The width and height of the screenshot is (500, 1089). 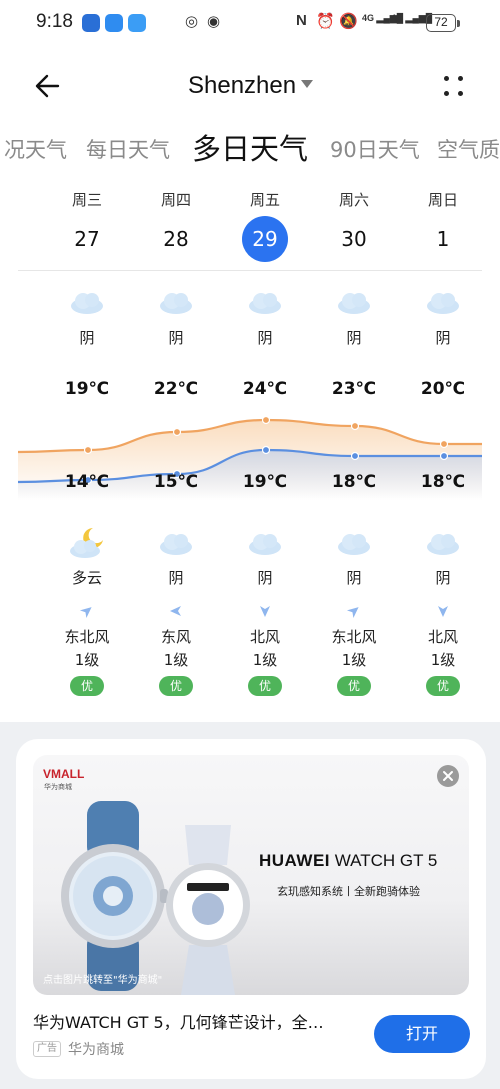 I want to click on close-icon, so click(x=448, y=776).